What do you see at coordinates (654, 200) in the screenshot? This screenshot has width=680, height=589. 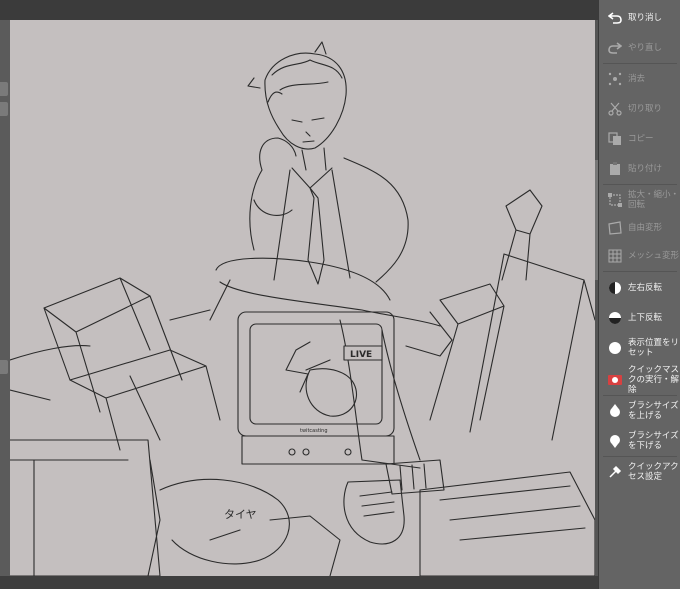 I see `panel-item-label: 拡大・縮小・ 回転` at bounding box center [654, 200].